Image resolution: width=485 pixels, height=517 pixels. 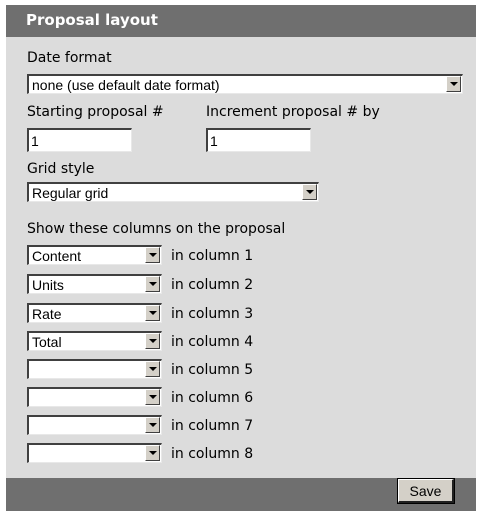 What do you see at coordinates (126, 85) in the screenshot?
I see `date-format-value: none (use default date format)` at bounding box center [126, 85].